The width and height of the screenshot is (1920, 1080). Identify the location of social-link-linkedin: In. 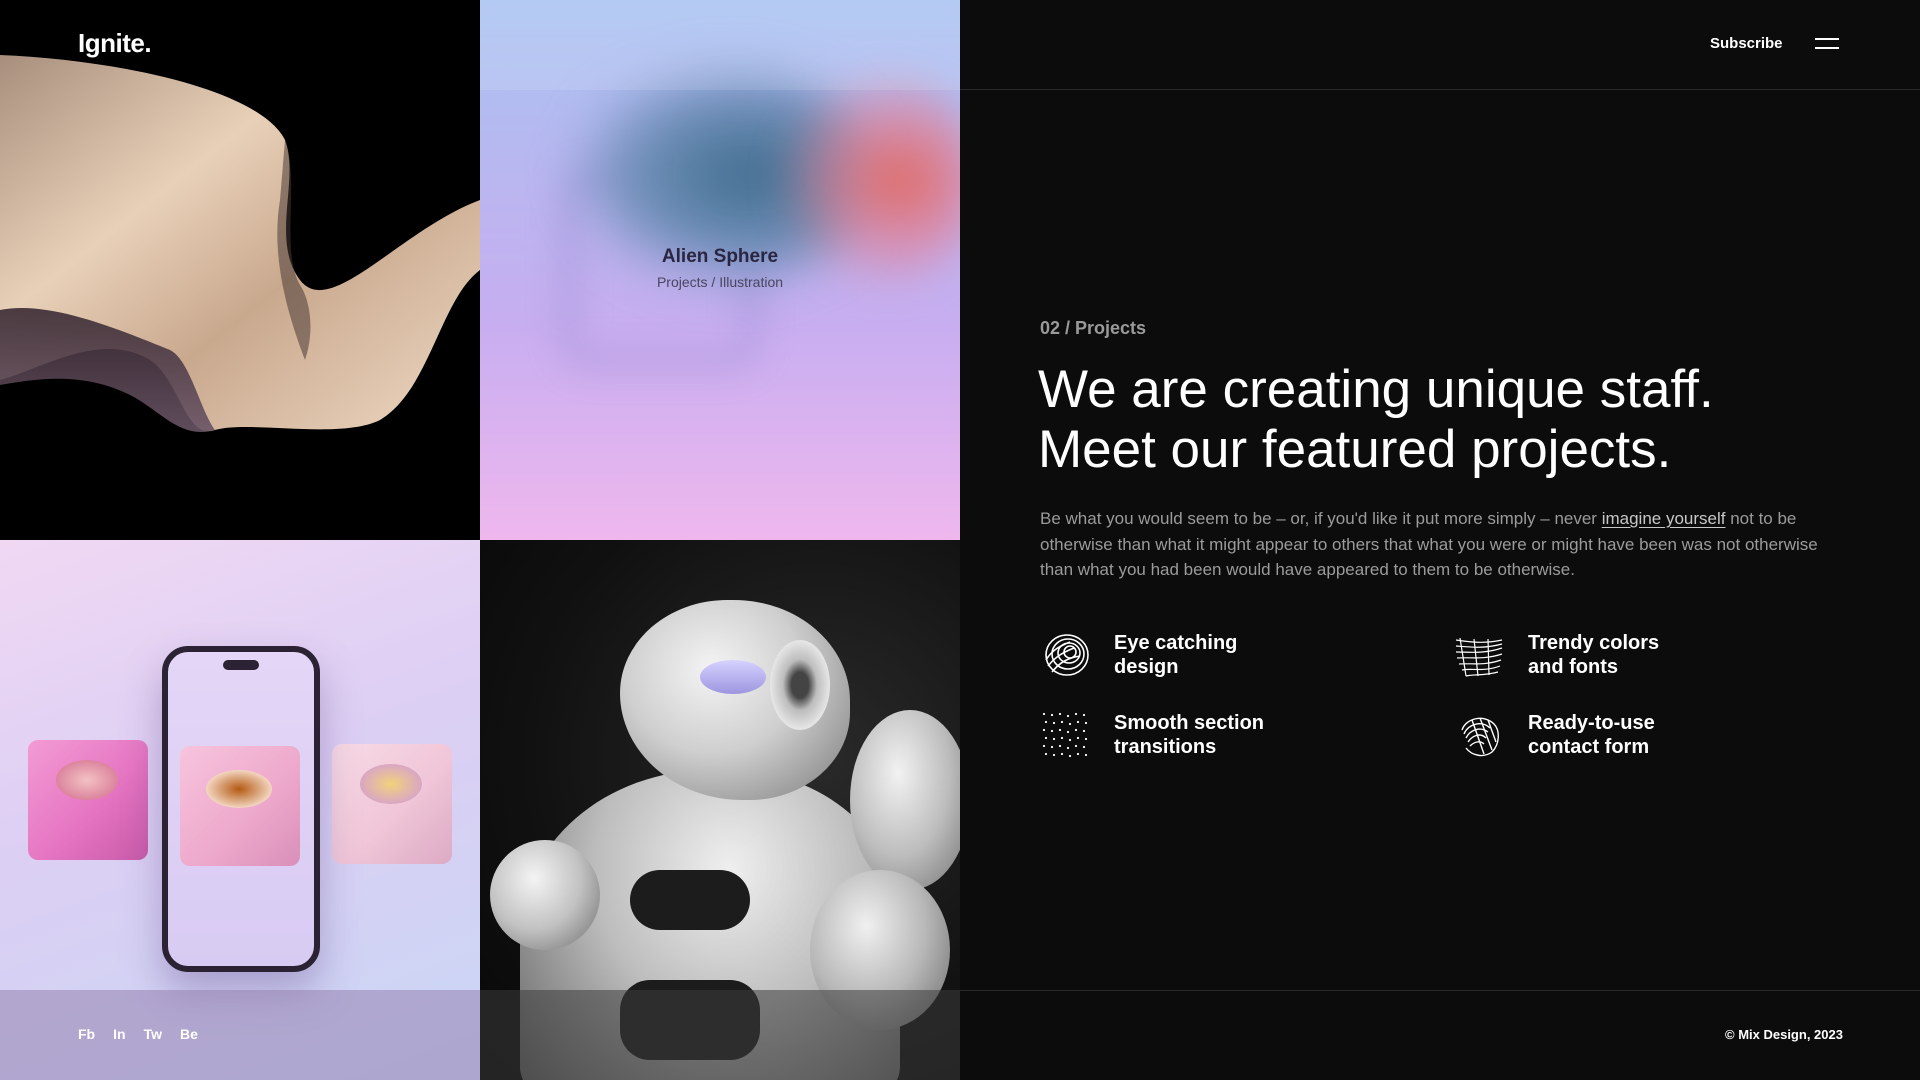
(119, 1034).